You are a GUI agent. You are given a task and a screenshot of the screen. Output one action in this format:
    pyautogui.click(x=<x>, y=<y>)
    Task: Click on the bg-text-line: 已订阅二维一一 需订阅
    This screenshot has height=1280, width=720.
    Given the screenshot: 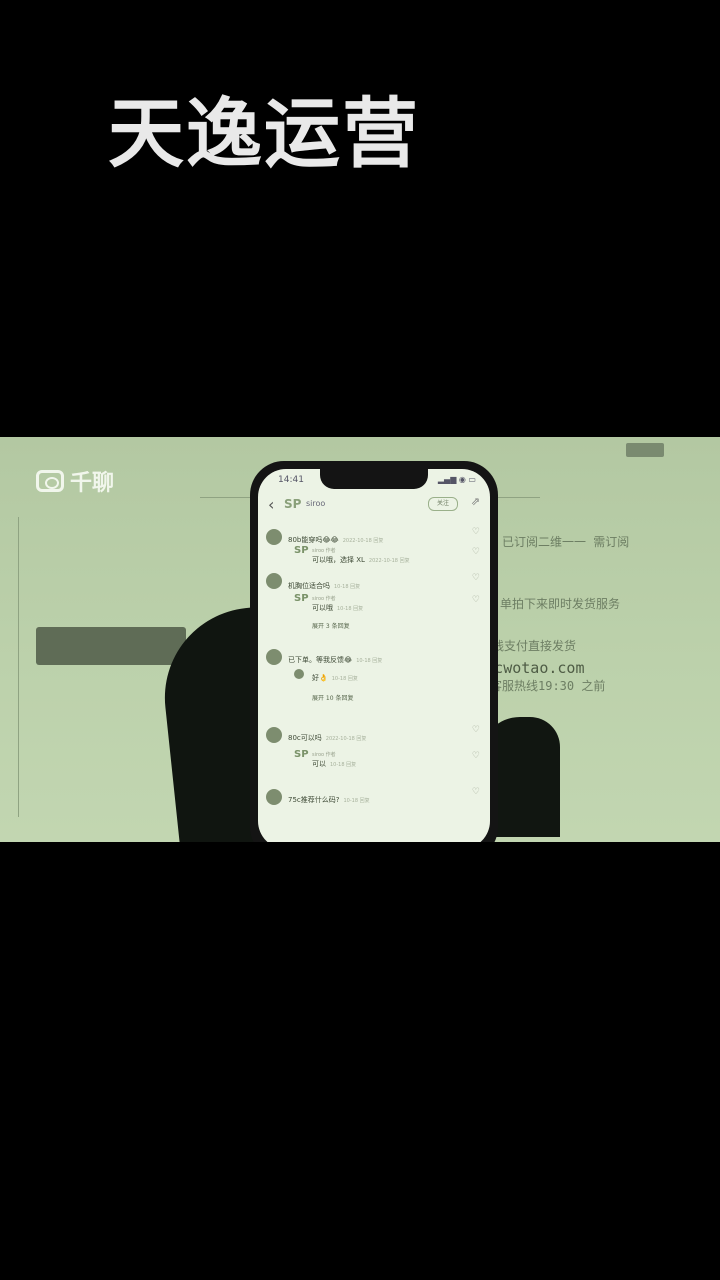 What is the action you would take?
    pyautogui.click(x=566, y=542)
    